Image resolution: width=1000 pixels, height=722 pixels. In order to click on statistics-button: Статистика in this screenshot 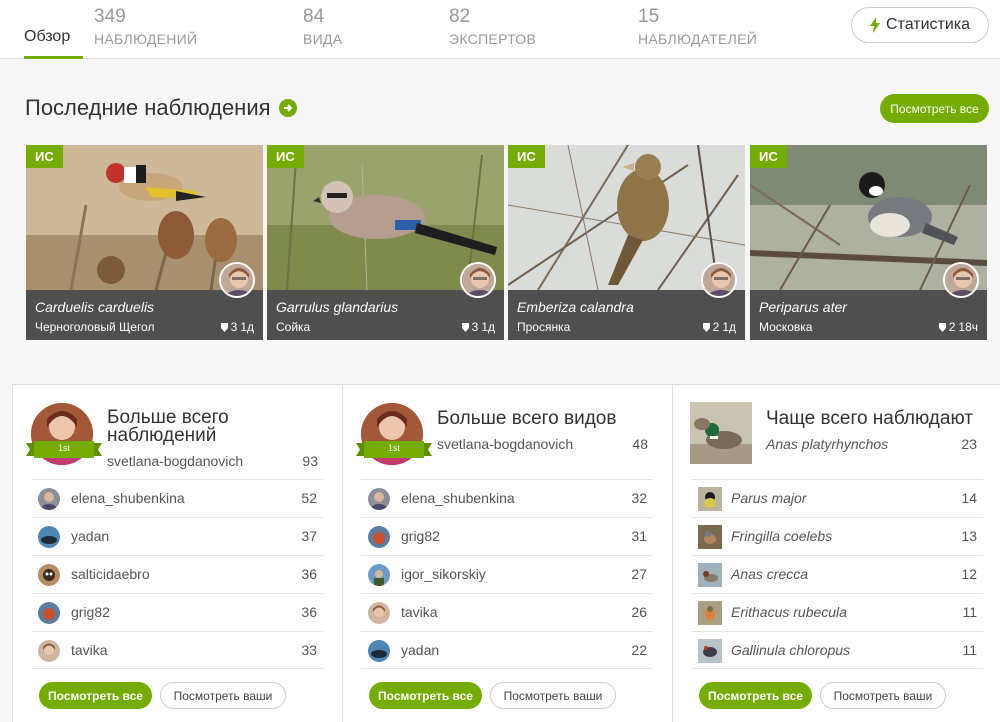, I will do `click(920, 25)`.